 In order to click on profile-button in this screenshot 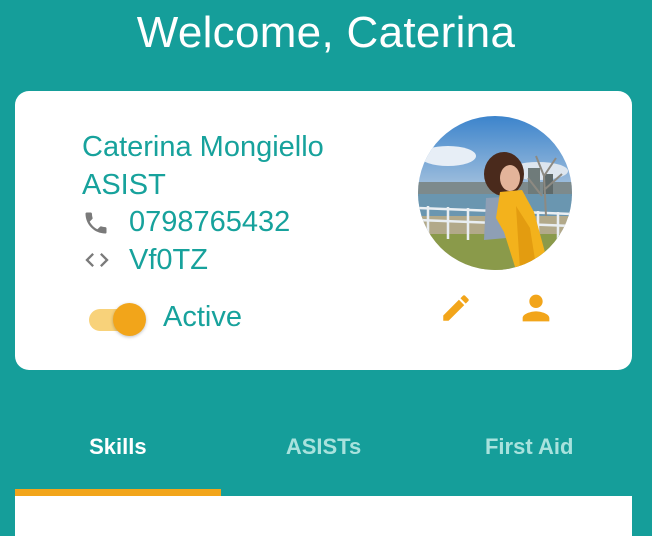, I will do `click(536, 308)`.